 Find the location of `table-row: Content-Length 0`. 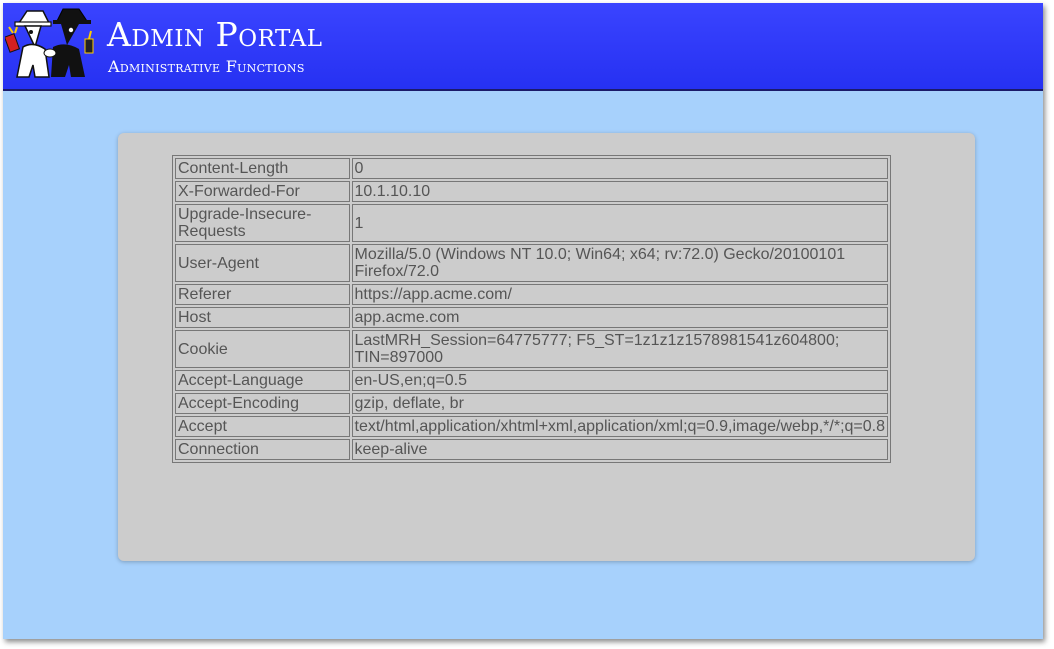

table-row: Content-Length 0 is located at coordinates (531, 168).